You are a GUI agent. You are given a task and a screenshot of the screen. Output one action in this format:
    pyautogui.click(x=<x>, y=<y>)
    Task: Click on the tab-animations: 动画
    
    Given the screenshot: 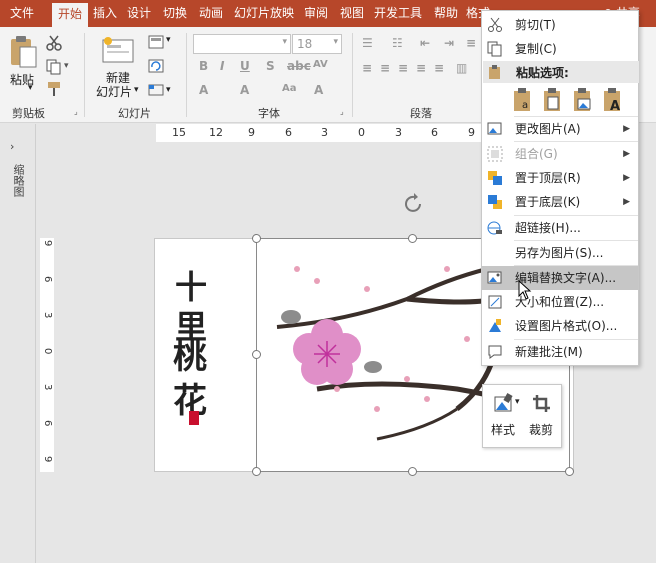 What is the action you would take?
    pyautogui.click(x=211, y=13)
    